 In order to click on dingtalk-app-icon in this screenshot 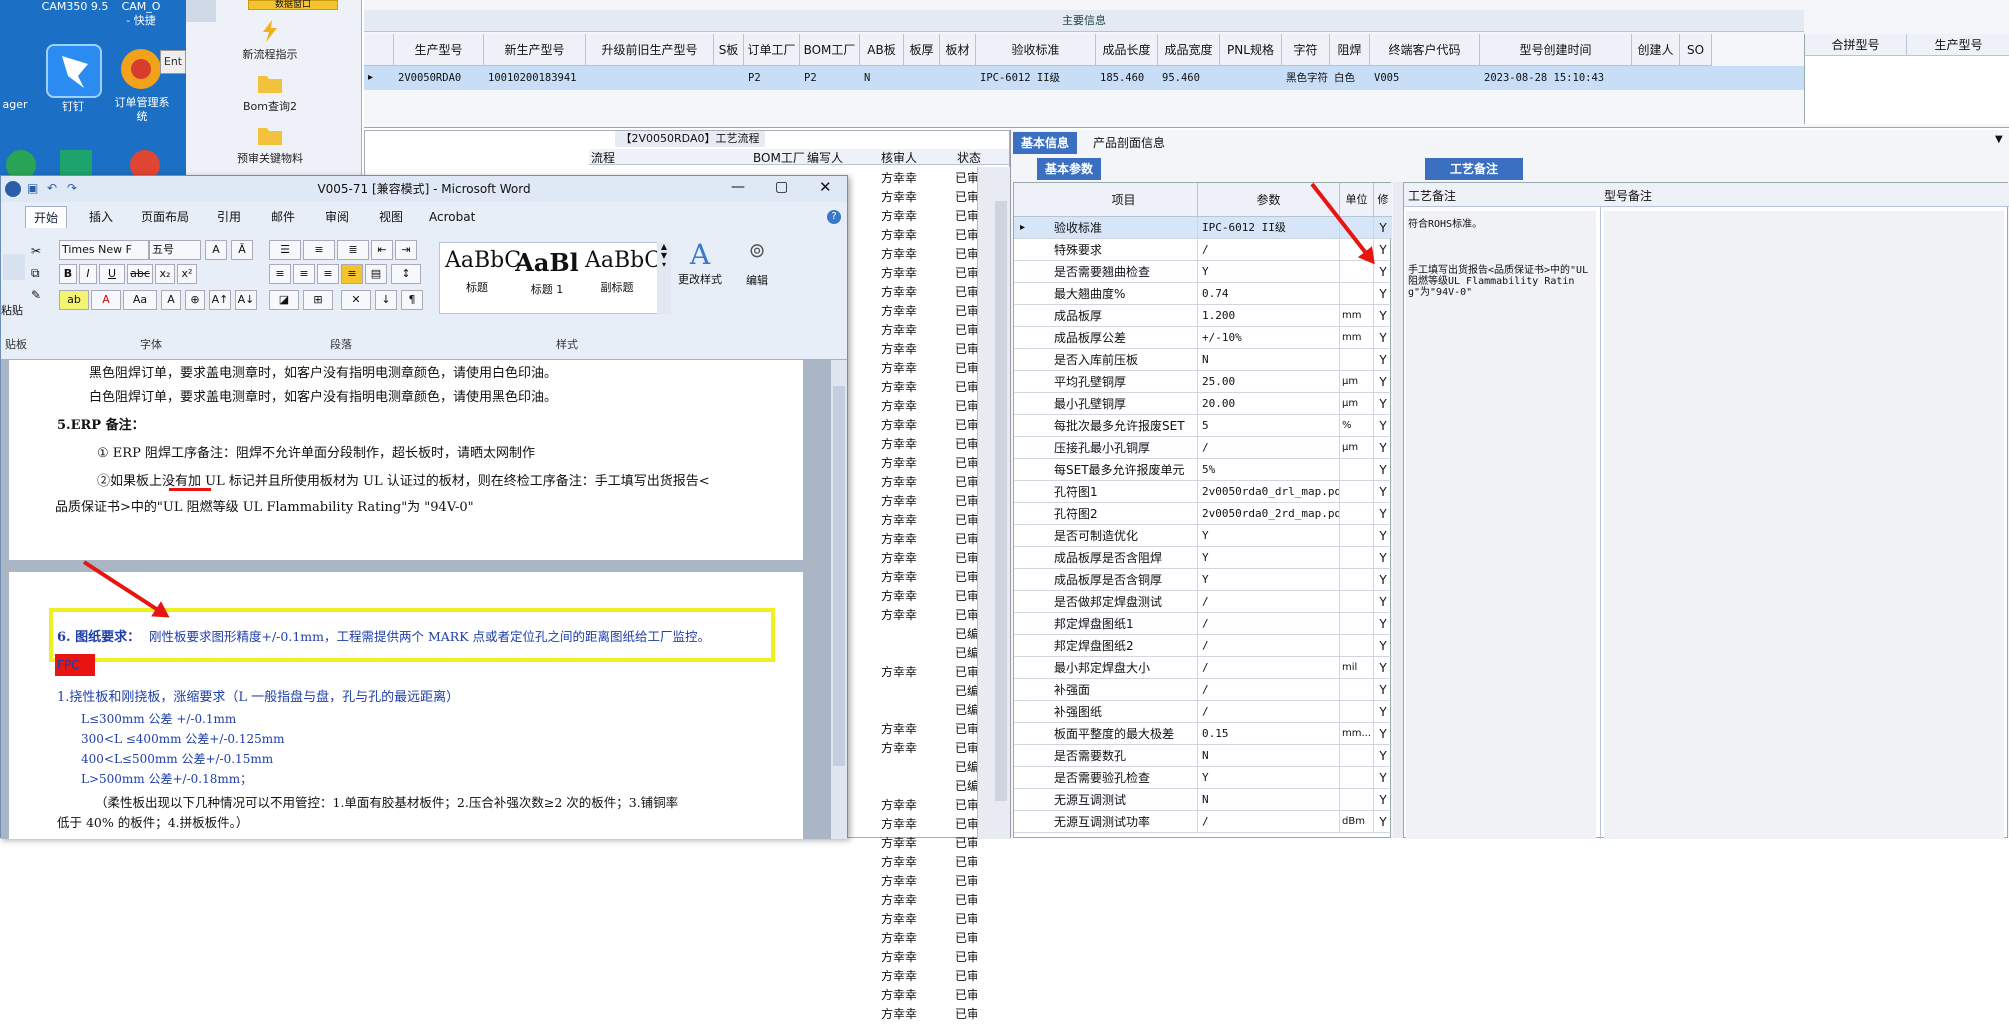, I will do `click(74, 71)`.